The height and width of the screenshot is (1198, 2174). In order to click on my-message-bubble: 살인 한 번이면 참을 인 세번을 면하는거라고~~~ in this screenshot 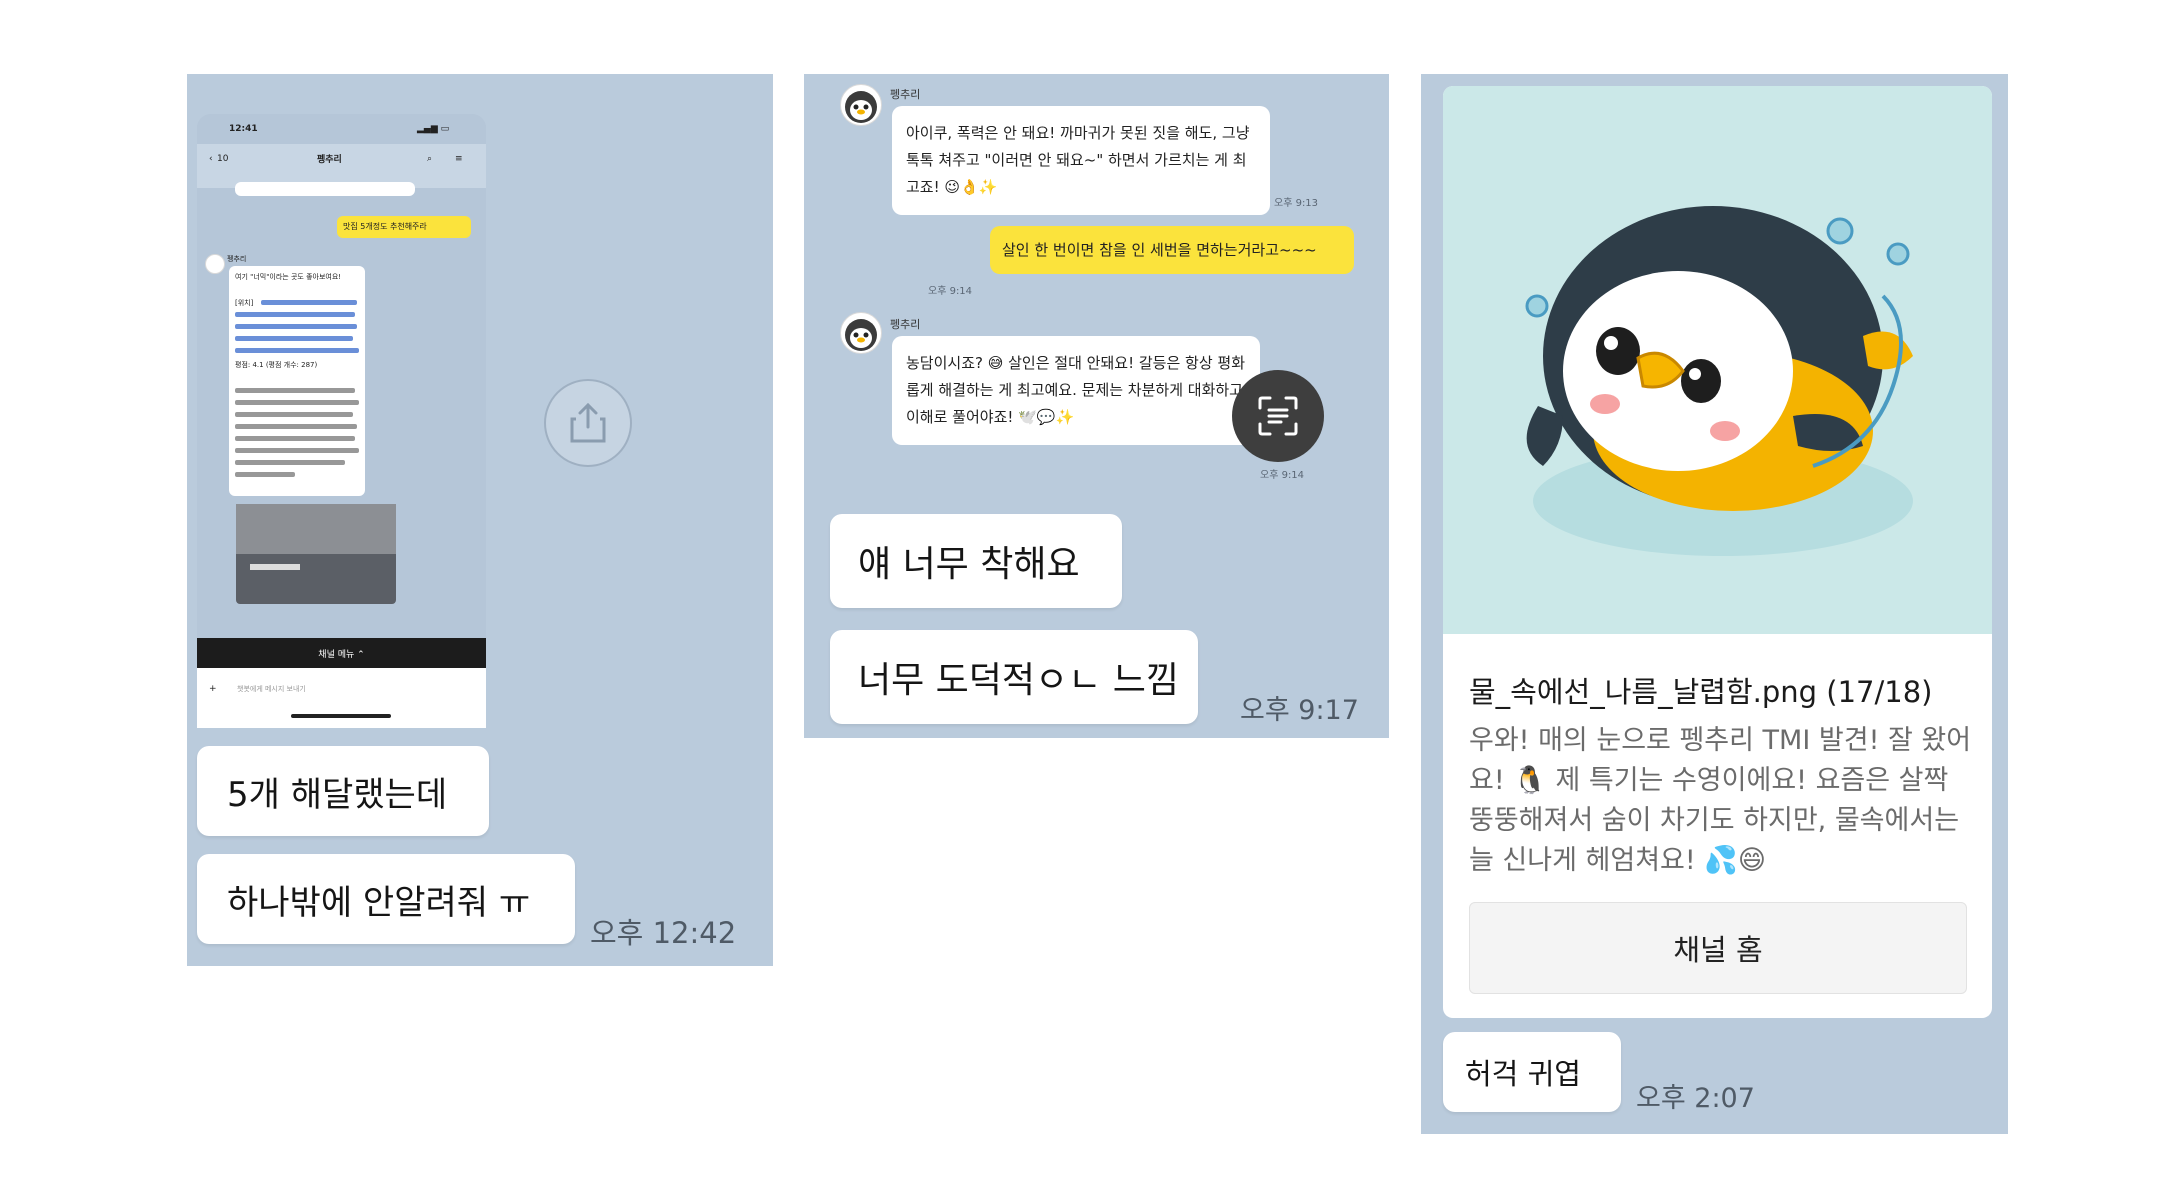, I will do `click(1172, 250)`.